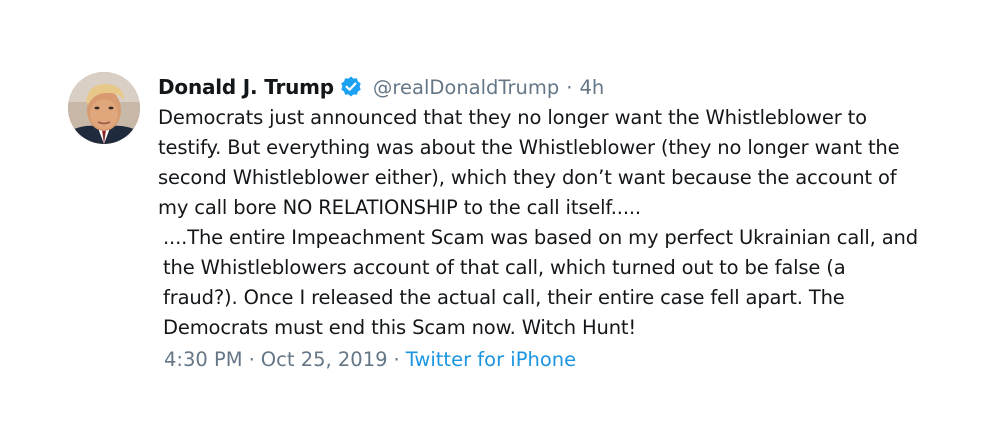  I want to click on avatar, so click(104, 108).